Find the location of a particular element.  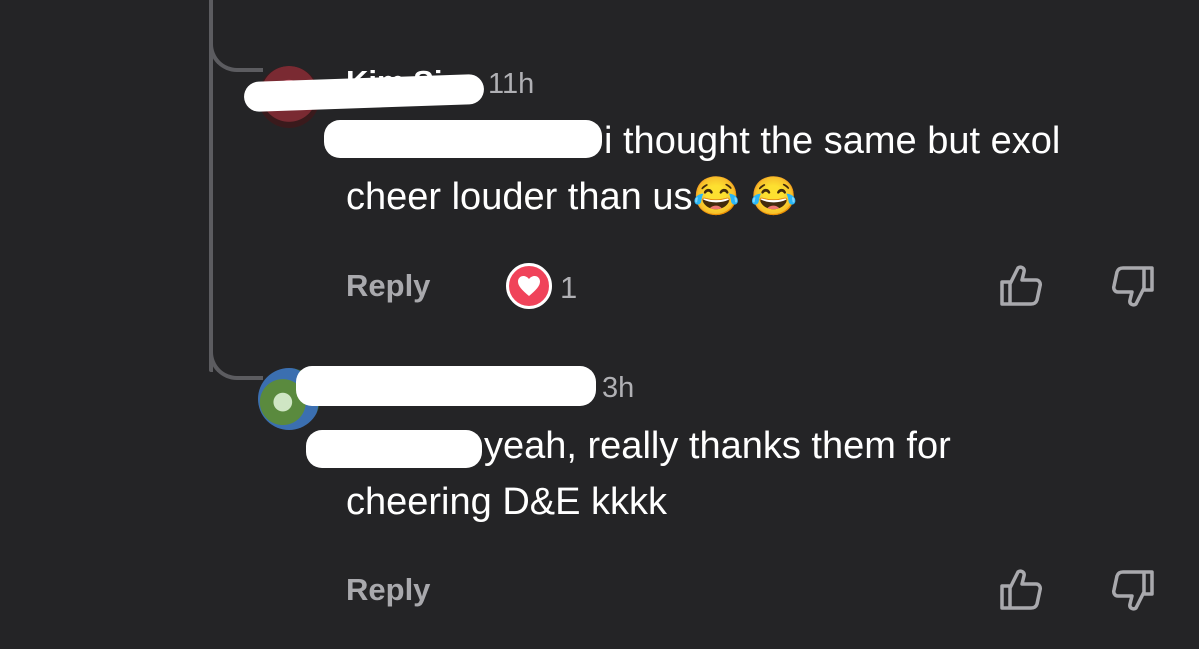

comment-time: 3h is located at coordinates (618, 388).